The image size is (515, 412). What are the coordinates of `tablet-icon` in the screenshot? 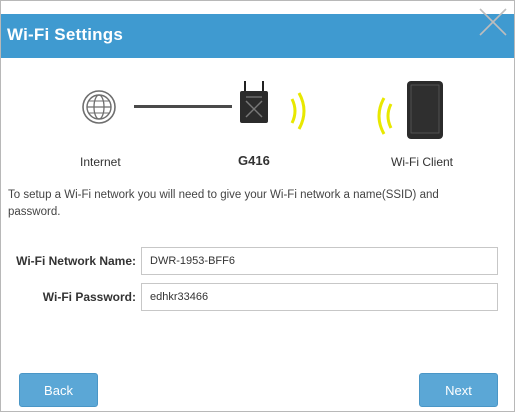 It's located at (425, 110).